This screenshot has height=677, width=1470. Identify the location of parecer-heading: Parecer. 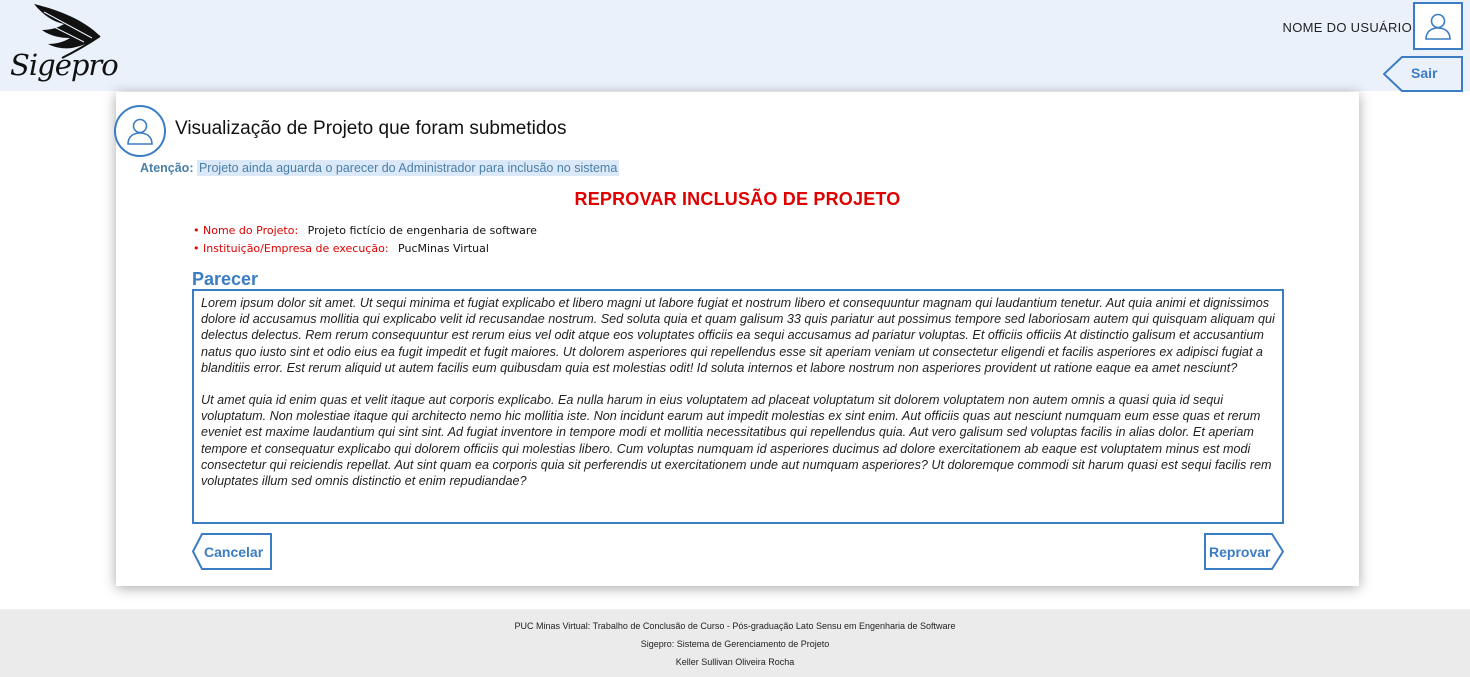
(225, 279).